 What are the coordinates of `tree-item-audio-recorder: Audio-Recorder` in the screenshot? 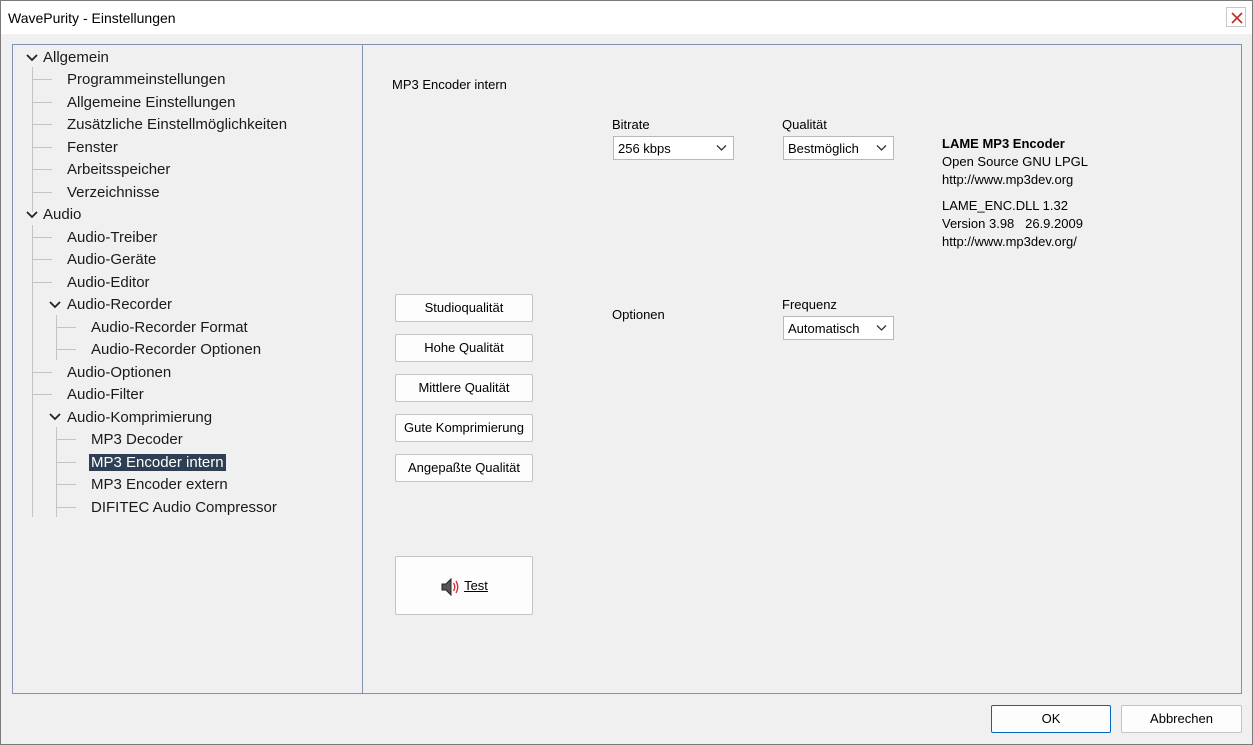 It's located at (119, 304).